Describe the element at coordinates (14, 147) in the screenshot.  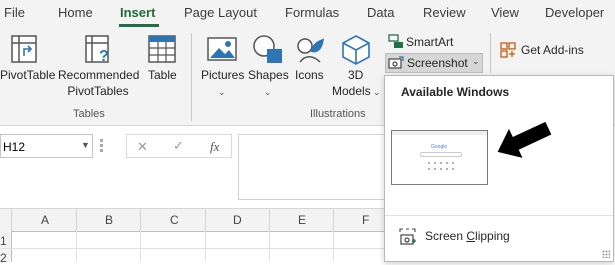
I see `name-box-value: H12` at that location.